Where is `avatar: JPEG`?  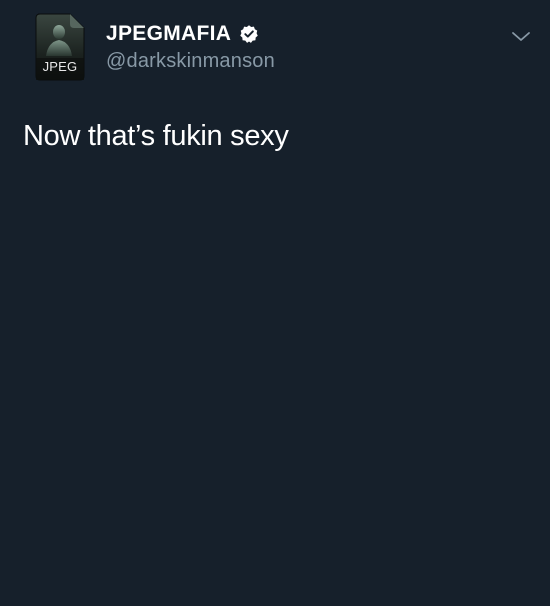 avatar: JPEG is located at coordinates (60, 47).